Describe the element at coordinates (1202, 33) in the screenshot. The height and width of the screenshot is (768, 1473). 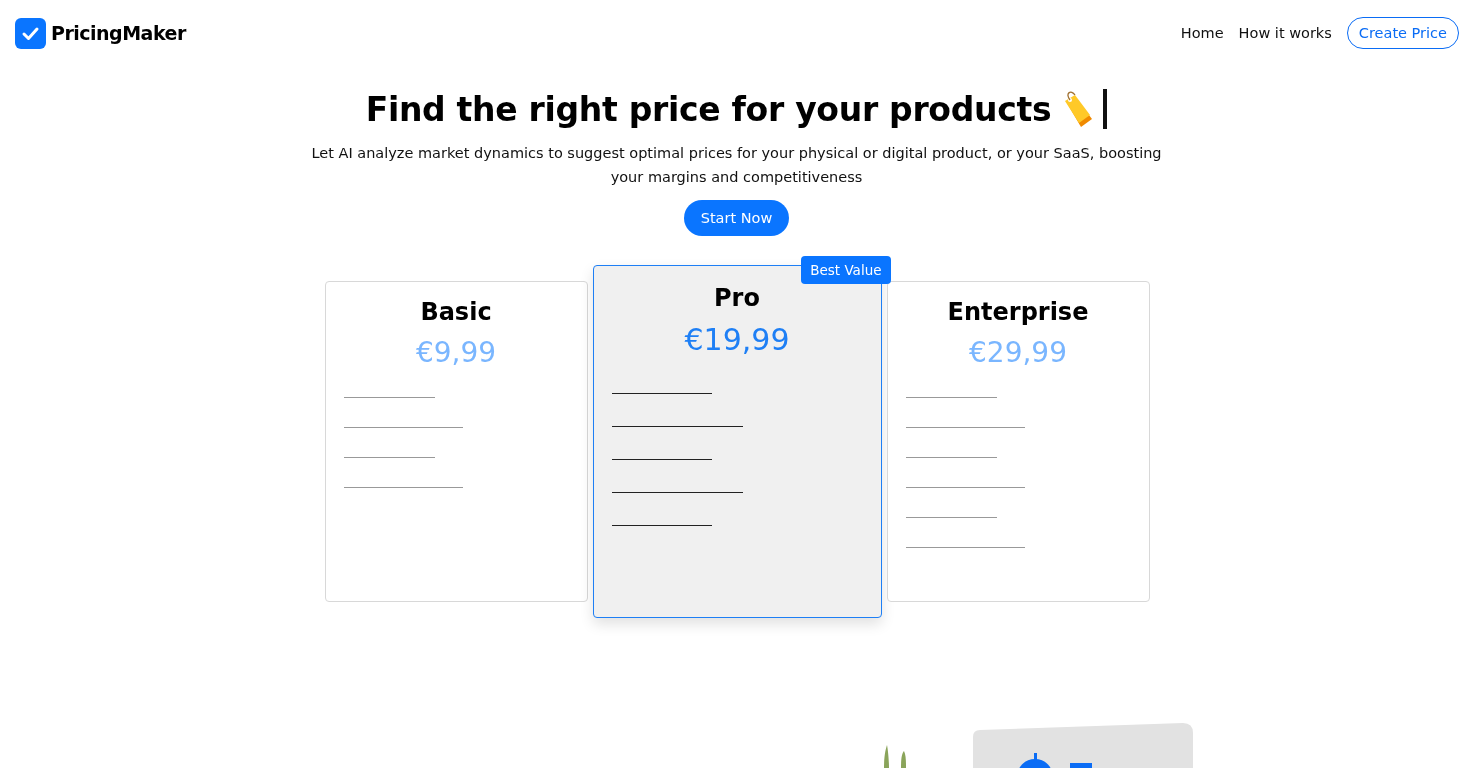
I see `nav-link: Home` at that location.